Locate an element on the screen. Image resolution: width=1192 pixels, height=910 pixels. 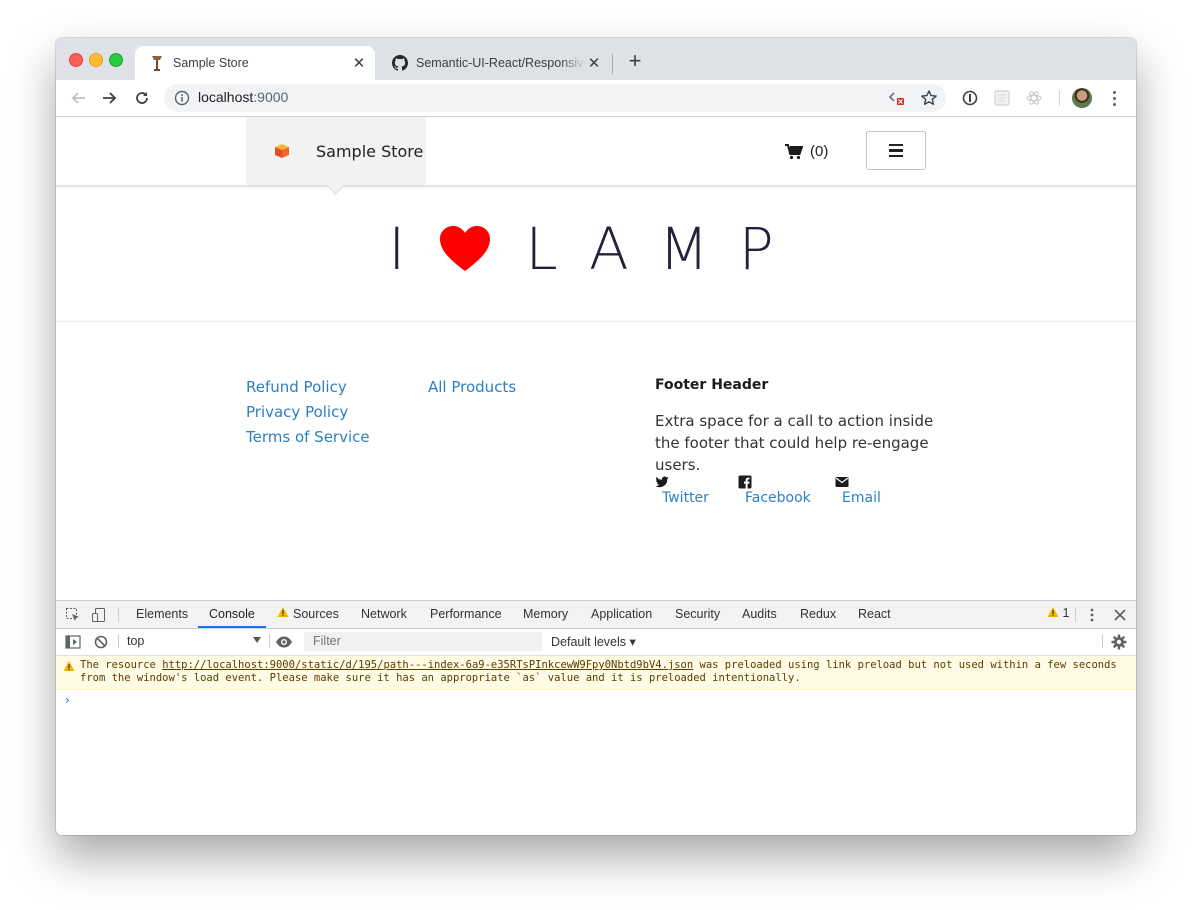
devtools-tab-security: Security is located at coordinates (697, 614).